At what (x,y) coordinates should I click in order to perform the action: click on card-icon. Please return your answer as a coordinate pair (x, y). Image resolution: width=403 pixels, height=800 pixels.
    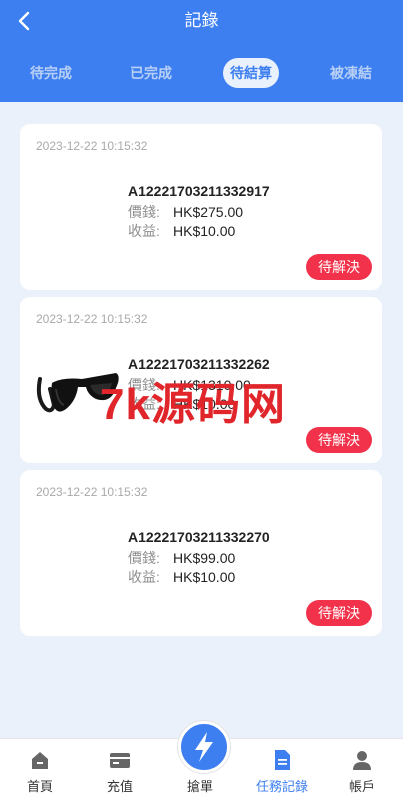
    Looking at the image, I should click on (120, 760).